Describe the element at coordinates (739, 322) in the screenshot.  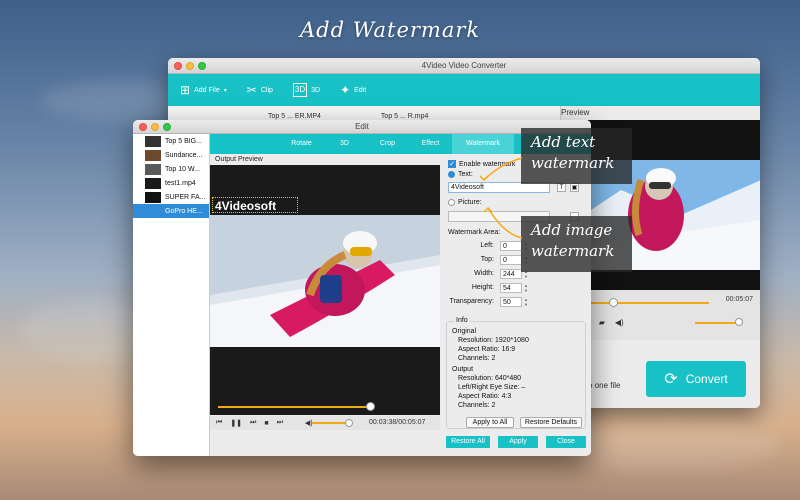
I see `preview-volume-handle` at that location.